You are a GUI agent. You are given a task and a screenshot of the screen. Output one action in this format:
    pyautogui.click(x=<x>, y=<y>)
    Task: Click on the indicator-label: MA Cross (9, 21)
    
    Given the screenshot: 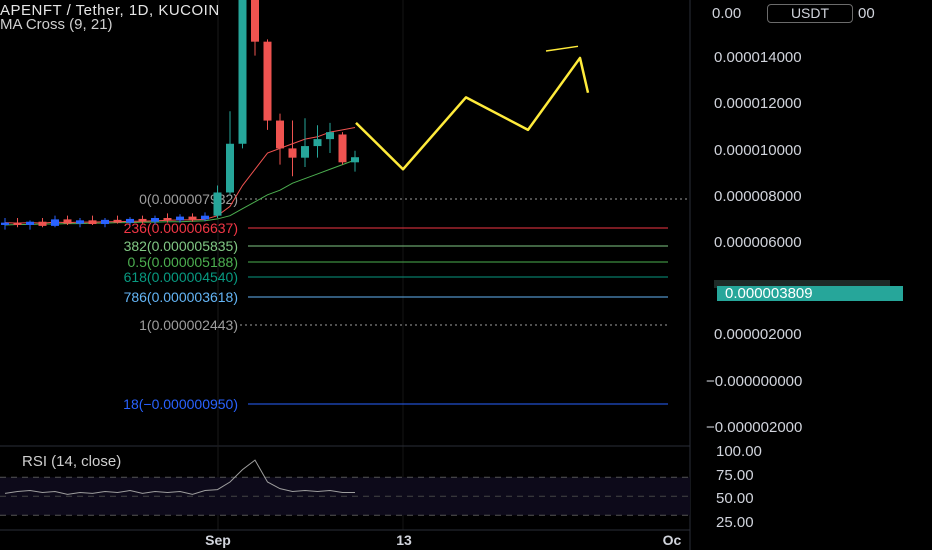 What is the action you would take?
    pyautogui.click(x=56, y=24)
    